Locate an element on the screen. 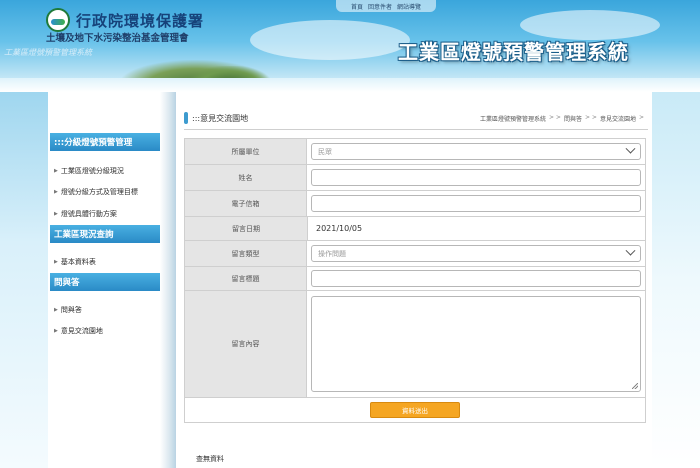 The image size is (700, 468). name-label: 姓名 is located at coordinates (246, 177).